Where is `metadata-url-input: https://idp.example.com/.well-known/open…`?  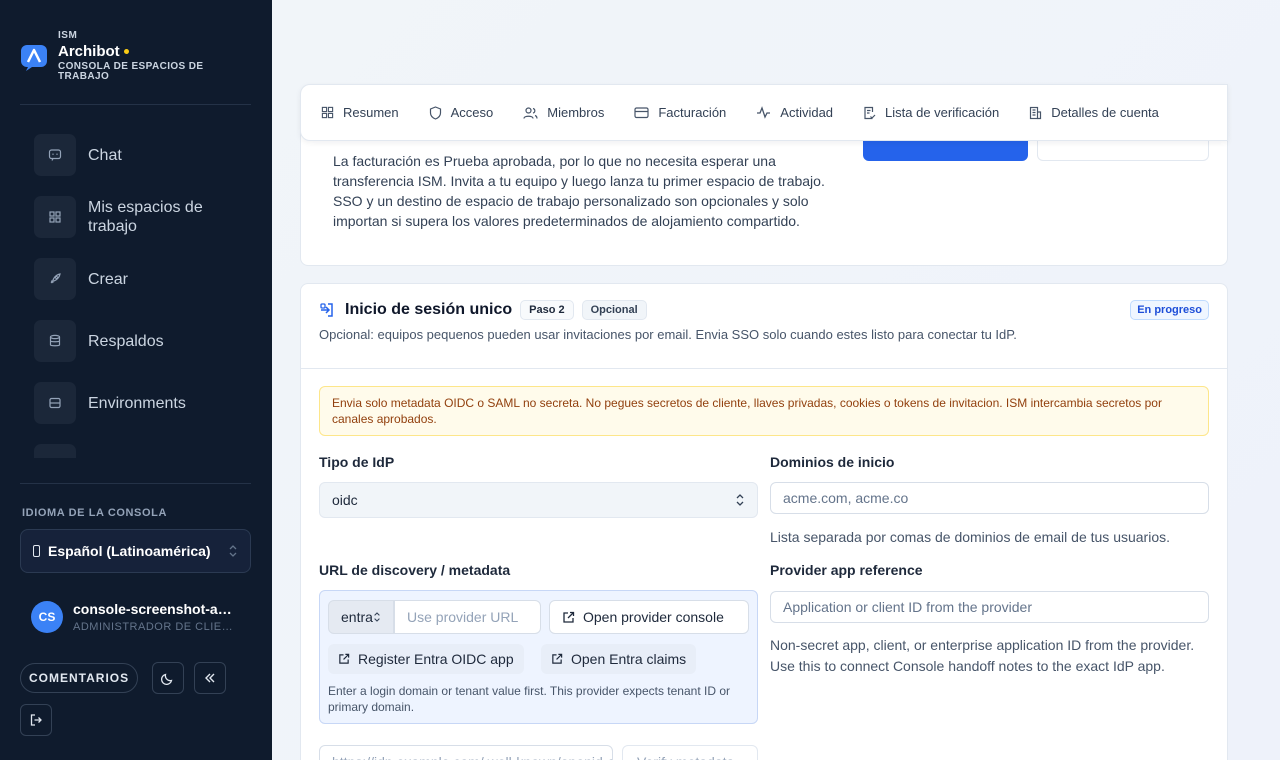 metadata-url-input: https://idp.example.com/.well-known/open… is located at coordinates (466, 752).